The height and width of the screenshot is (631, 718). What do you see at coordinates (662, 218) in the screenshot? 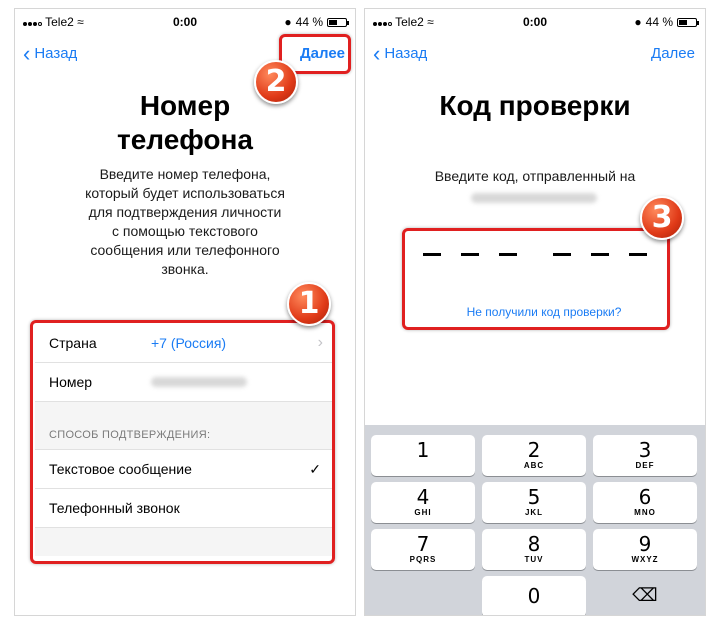
I see `step-badge-3: 3` at bounding box center [662, 218].